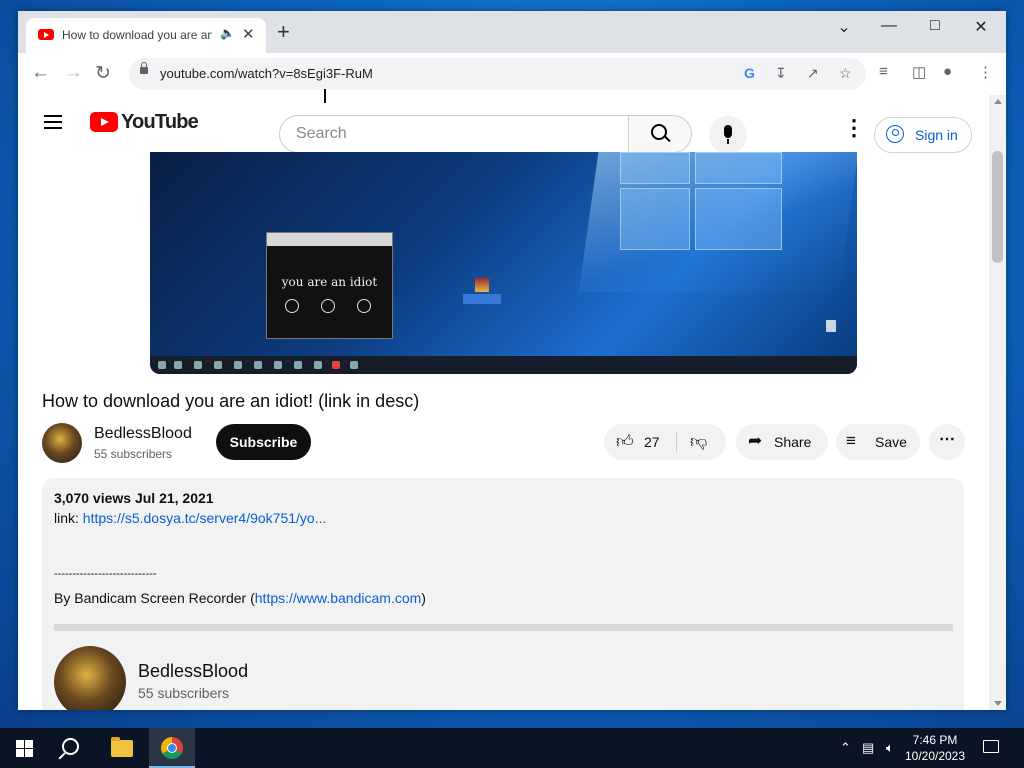 The height and width of the screenshot is (768, 1024). Describe the element at coordinates (891, 442) in the screenshot. I see `save-label: Save` at that location.